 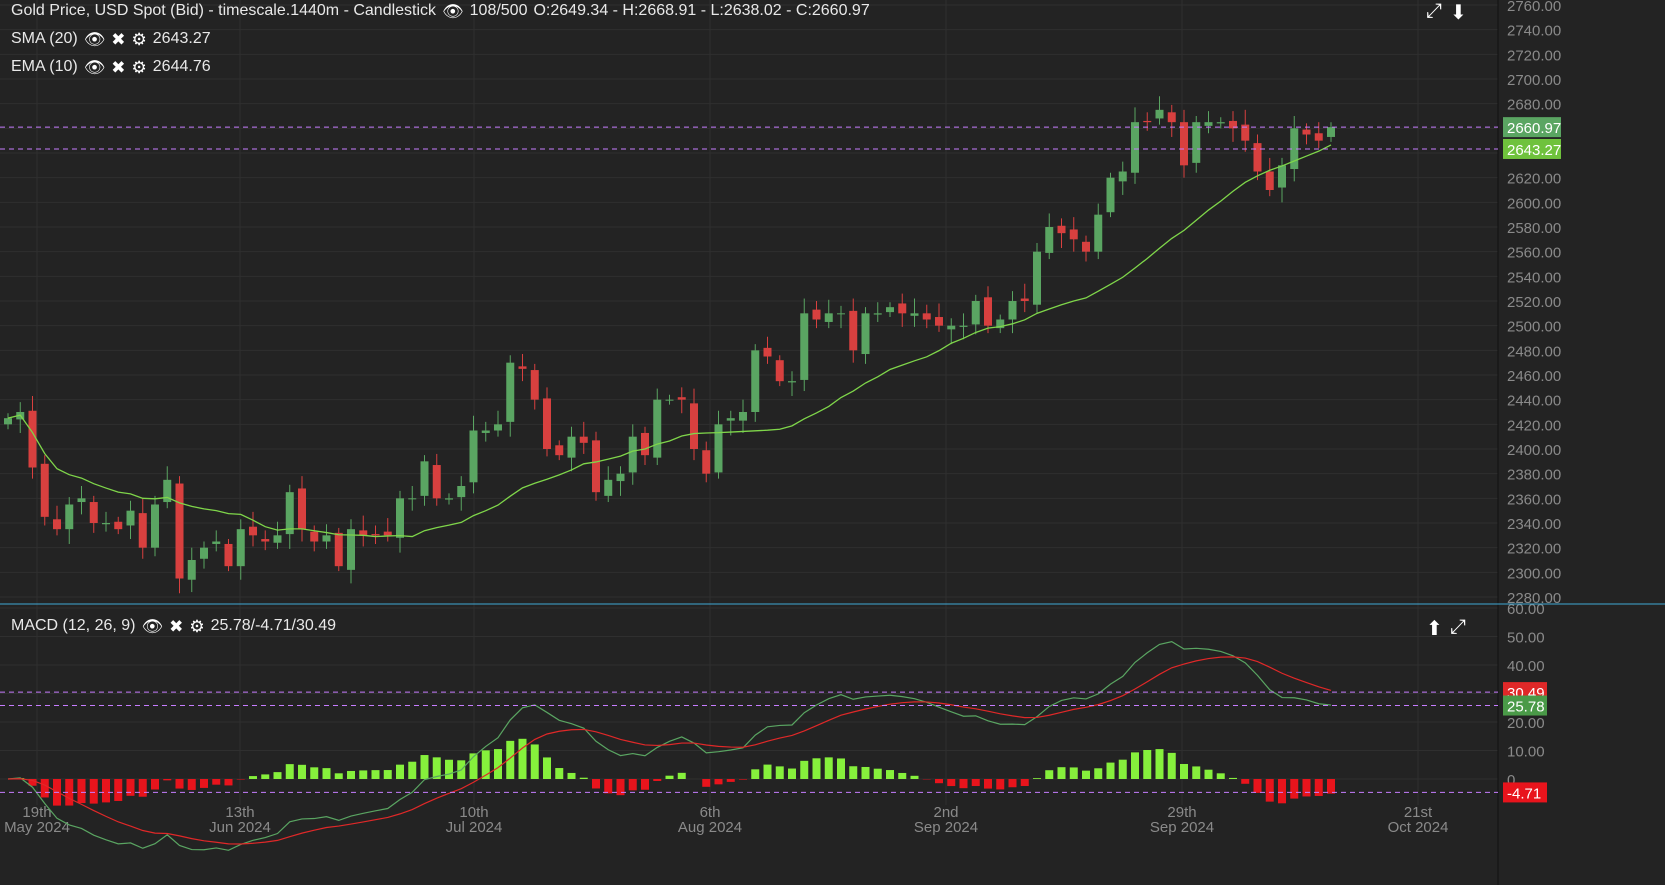 I want to click on move-down-icon: ⬇, so click(x=1458, y=12).